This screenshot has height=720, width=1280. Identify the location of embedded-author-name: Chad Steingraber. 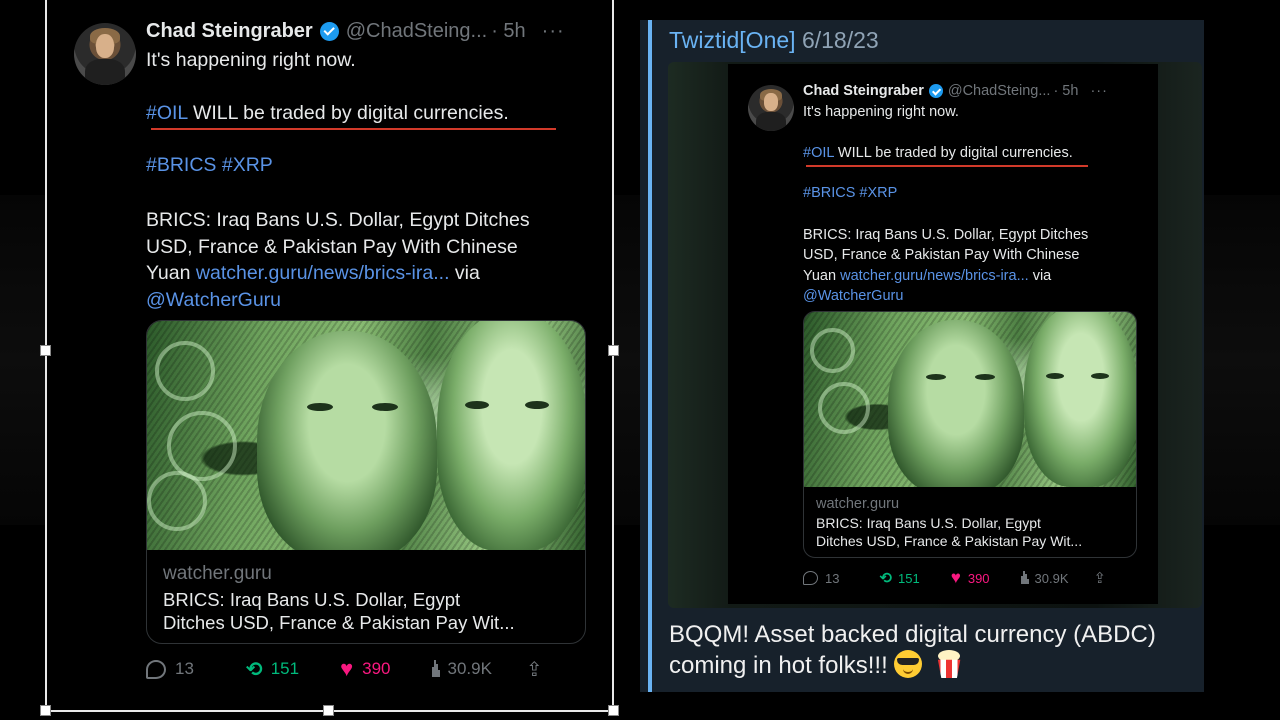
(863, 91).